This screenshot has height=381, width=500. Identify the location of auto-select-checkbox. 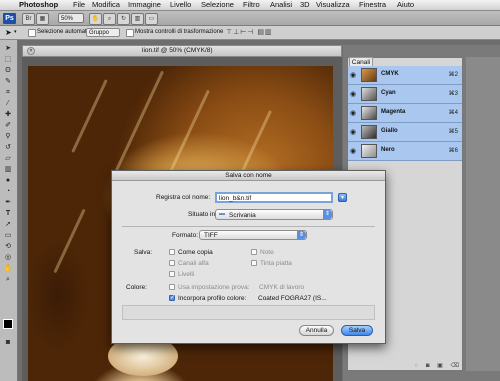
(32, 33).